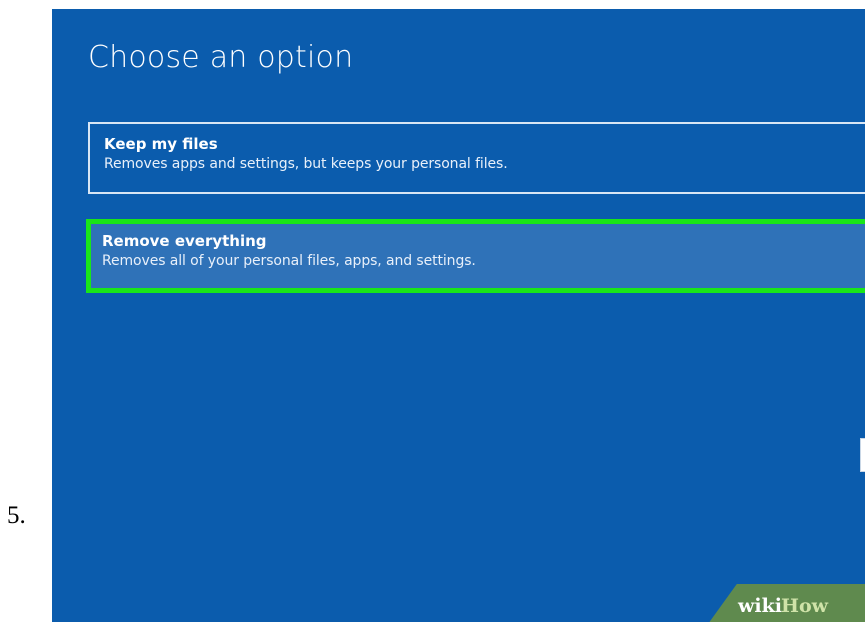  Describe the element at coordinates (759, 606) in the screenshot. I see `watermark-wiki: wiki` at that location.